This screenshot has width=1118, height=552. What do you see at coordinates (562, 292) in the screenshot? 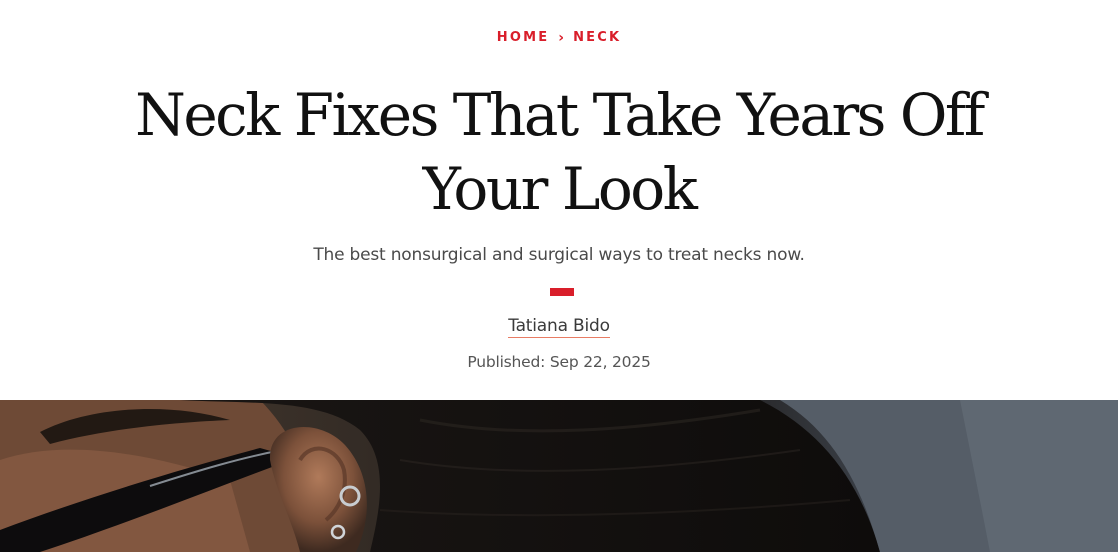
I see `red-divider` at bounding box center [562, 292].